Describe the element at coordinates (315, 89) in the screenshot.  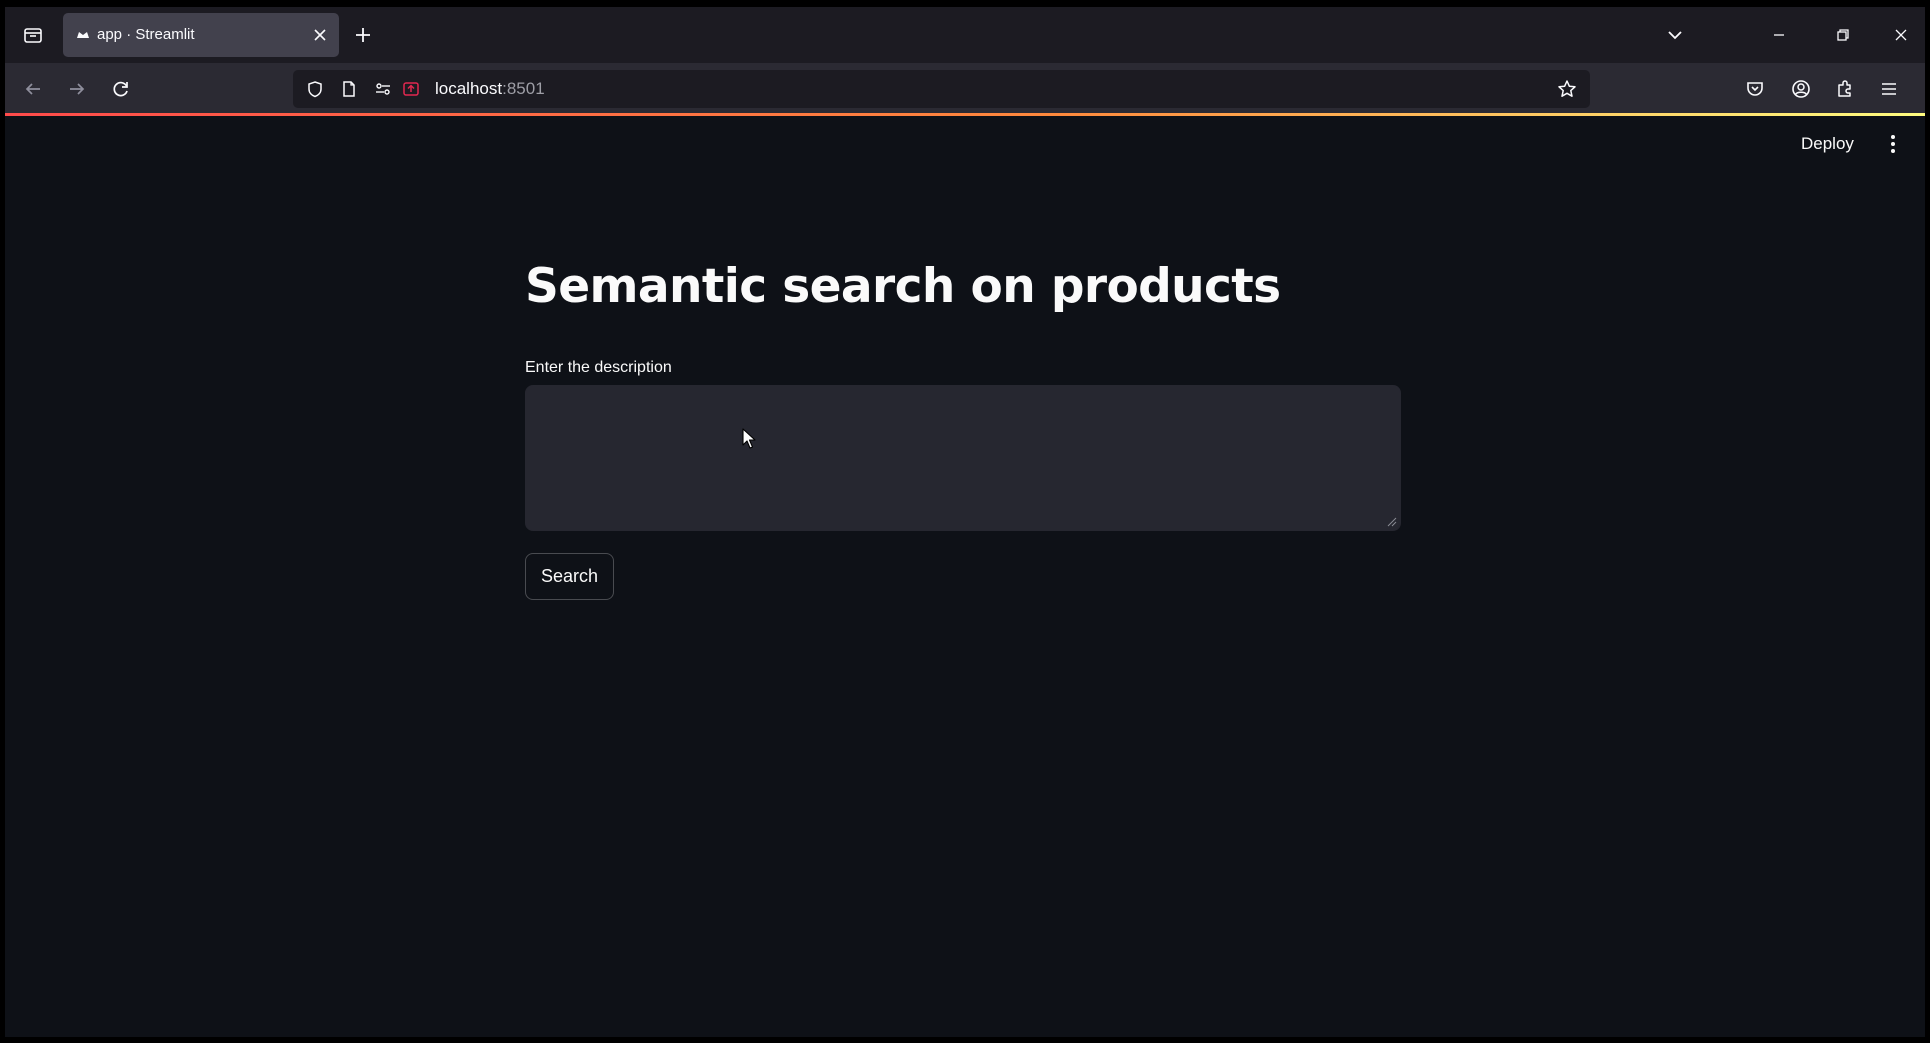
I see `shield-icon` at that location.